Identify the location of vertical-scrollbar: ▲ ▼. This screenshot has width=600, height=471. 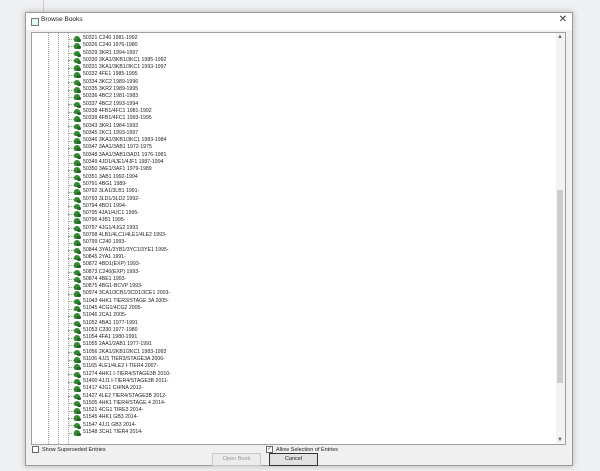
(560, 238).